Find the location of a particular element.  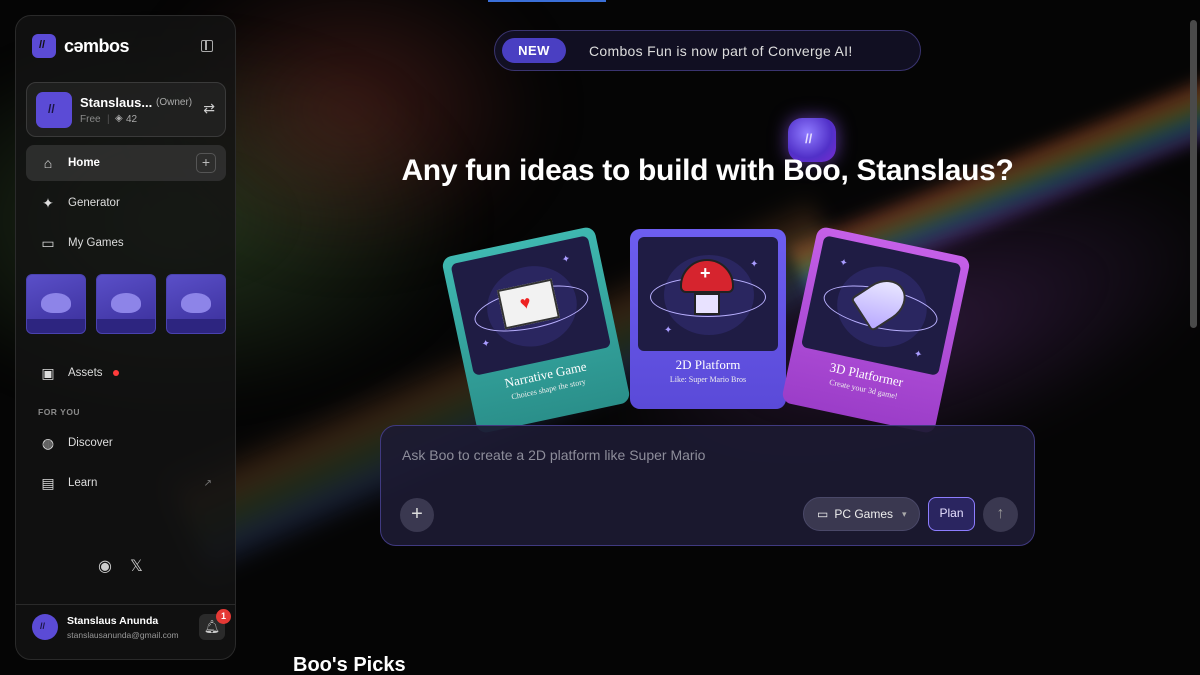

logo-text: cəmbos is located at coordinates (97, 45).